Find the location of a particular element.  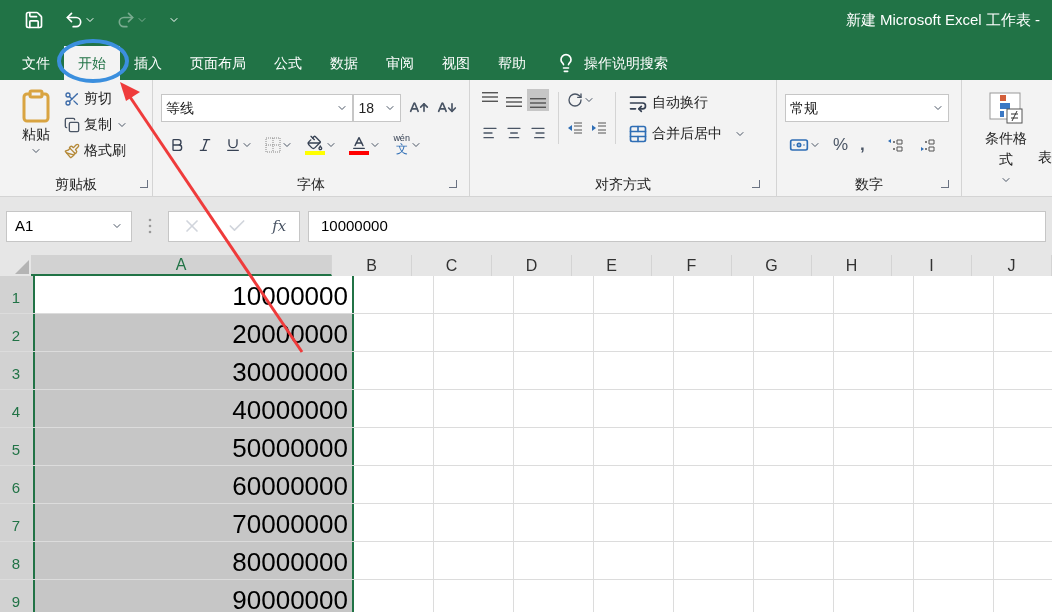

conditional-formatting-button: 条件格式 is located at coordinates (1006, 144).